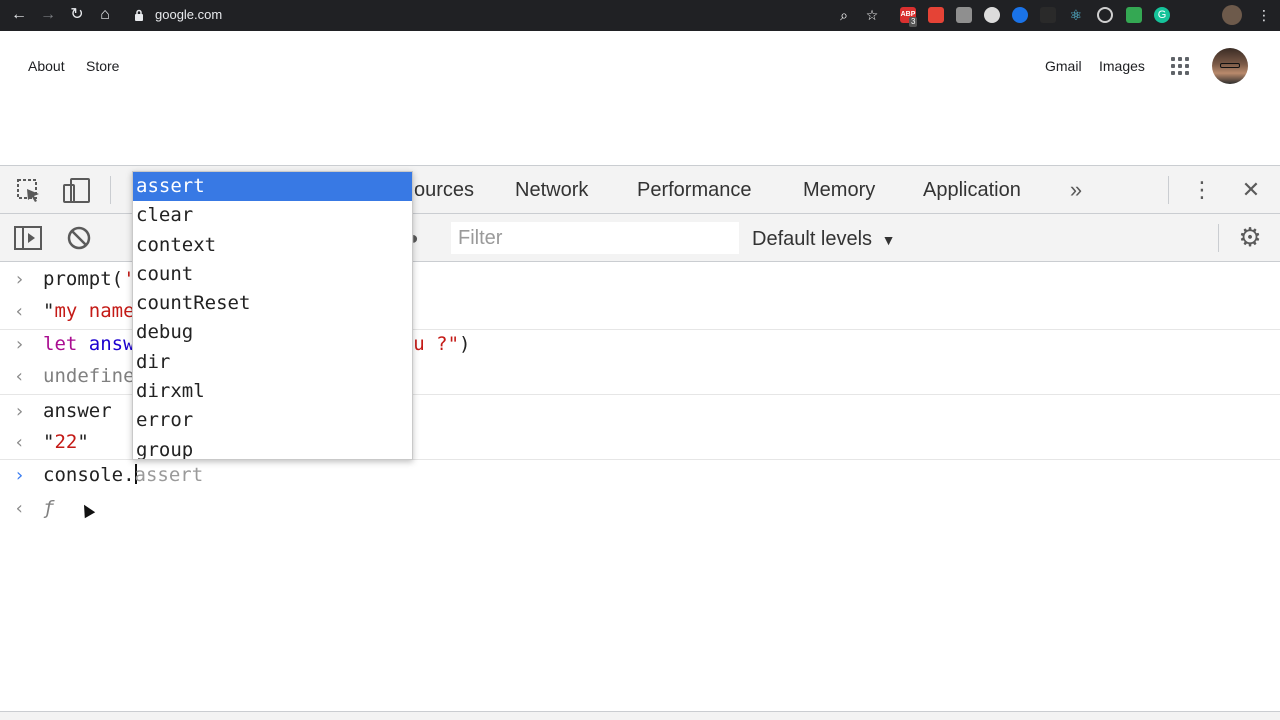 The width and height of the screenshot is (1280, 720). I want to click on images-link: Images, so click(1122, 66).